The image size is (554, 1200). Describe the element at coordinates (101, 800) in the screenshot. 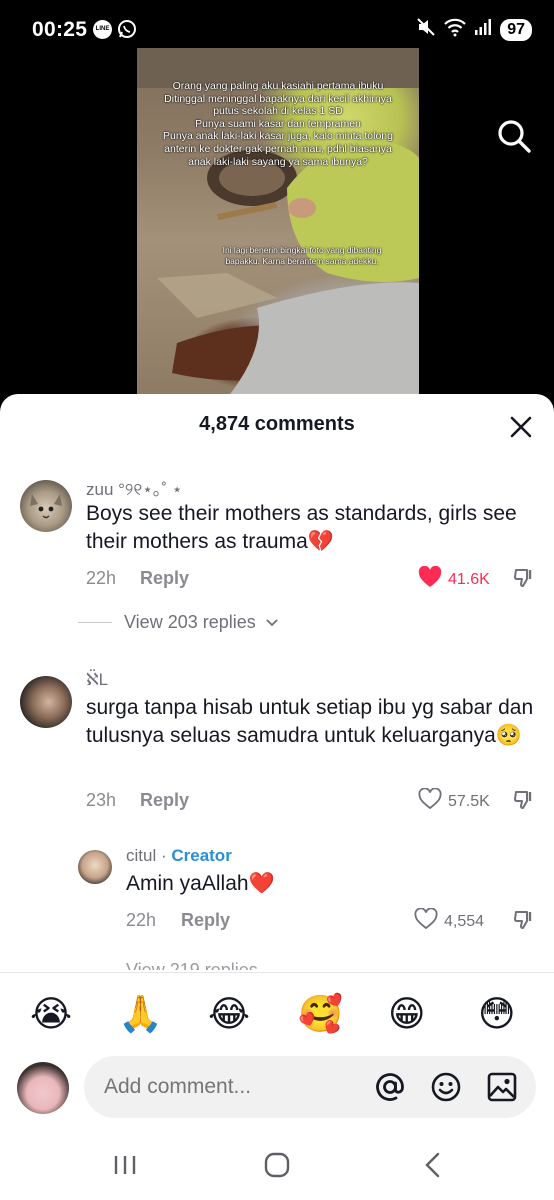

I see `comment-time: 23h` at that location.